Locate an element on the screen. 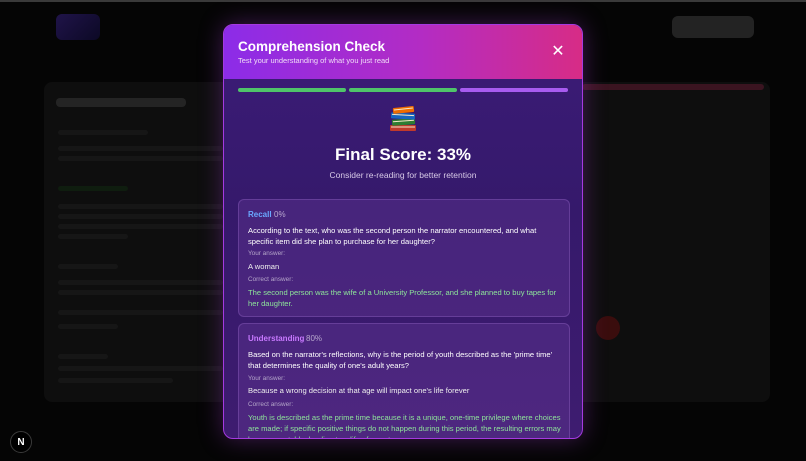 The image size is (806, 461). your-answer: A woman is located at coordinates (264, 266).